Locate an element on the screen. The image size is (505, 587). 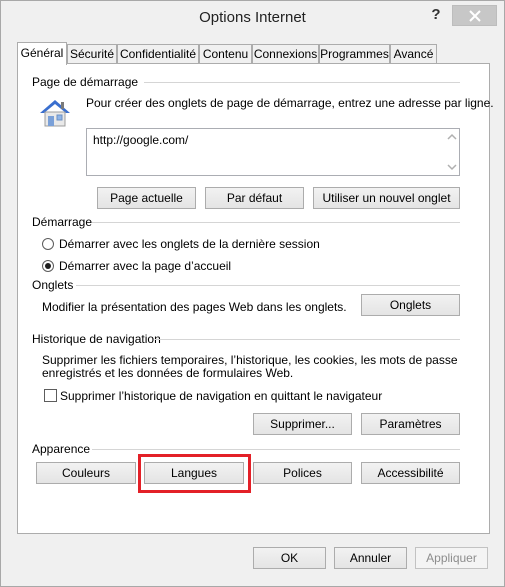
tabs-settings-button: Onglets is located at coordinates (410, 305).